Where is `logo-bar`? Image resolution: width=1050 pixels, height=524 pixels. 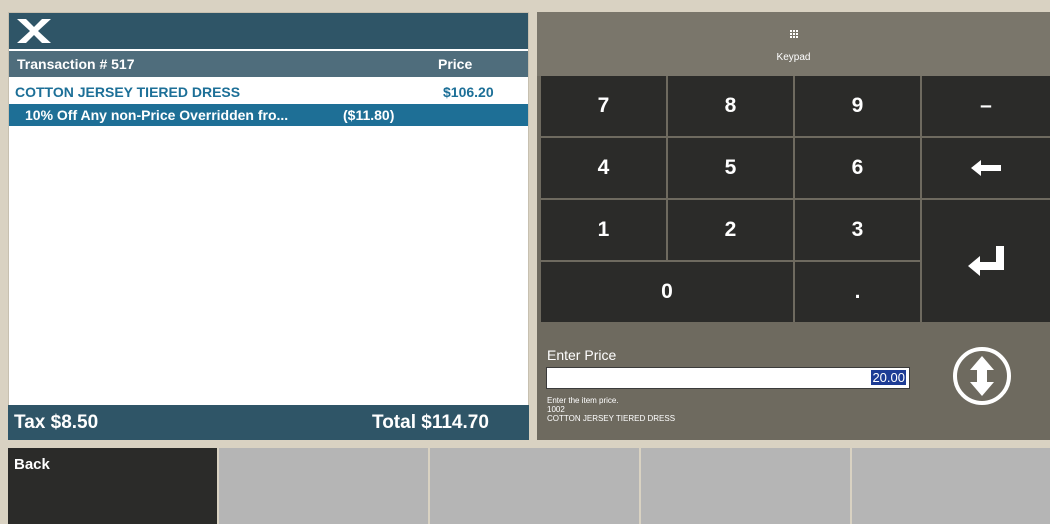
logo-bar is located at coordinates (268, 31).